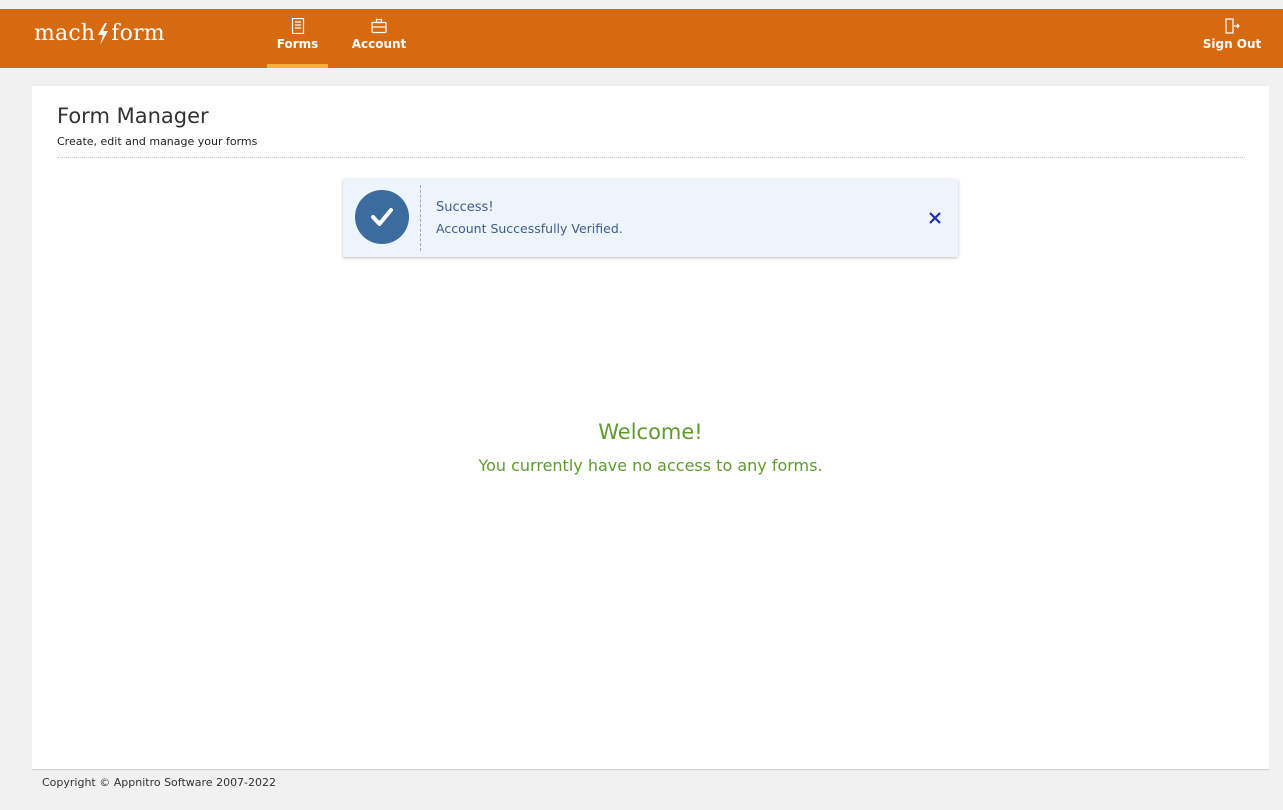 This screenshot has width=1283, height=810. Describe the element at coordinates (650, 218) in the screenshot. I see `success-alert: Success! Account Successfully Verified.` at that location.